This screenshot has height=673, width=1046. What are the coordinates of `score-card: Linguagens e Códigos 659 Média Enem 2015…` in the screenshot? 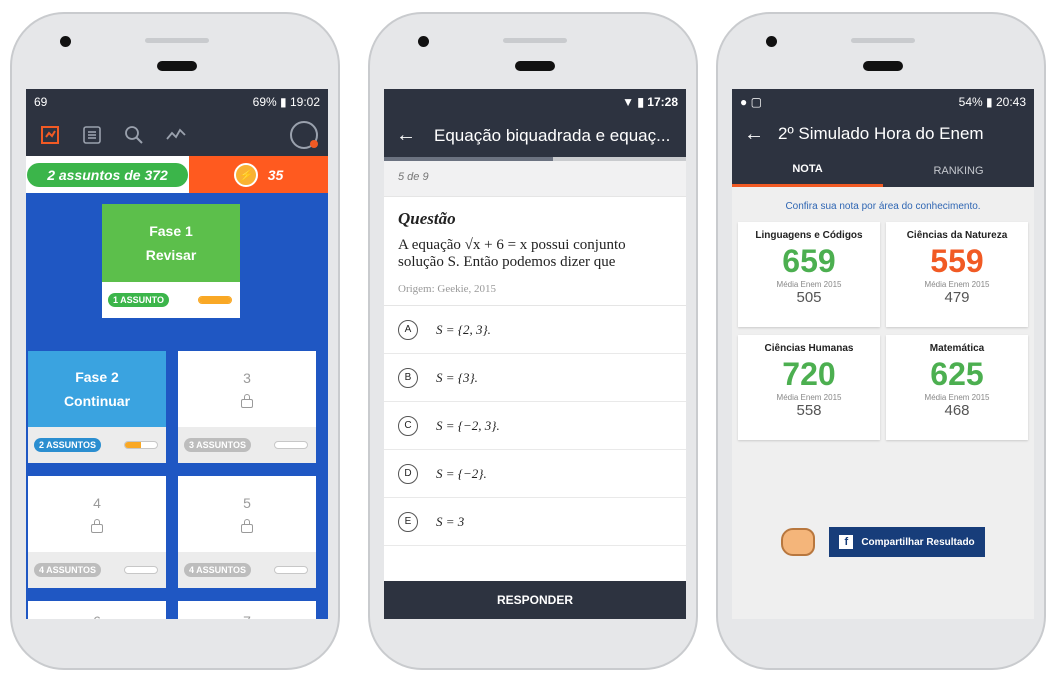 It's located at (809, 274).